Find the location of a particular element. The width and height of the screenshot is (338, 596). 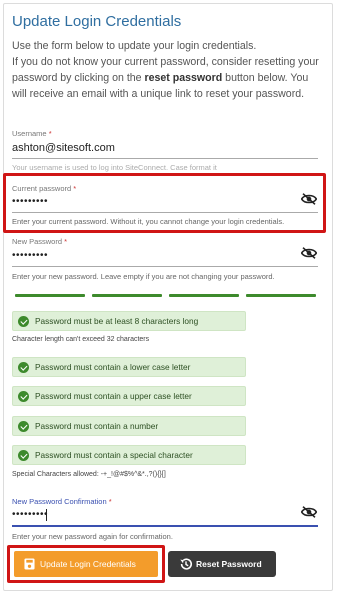

current-password-field: ••••••••• is located at coordinates (30, 201).